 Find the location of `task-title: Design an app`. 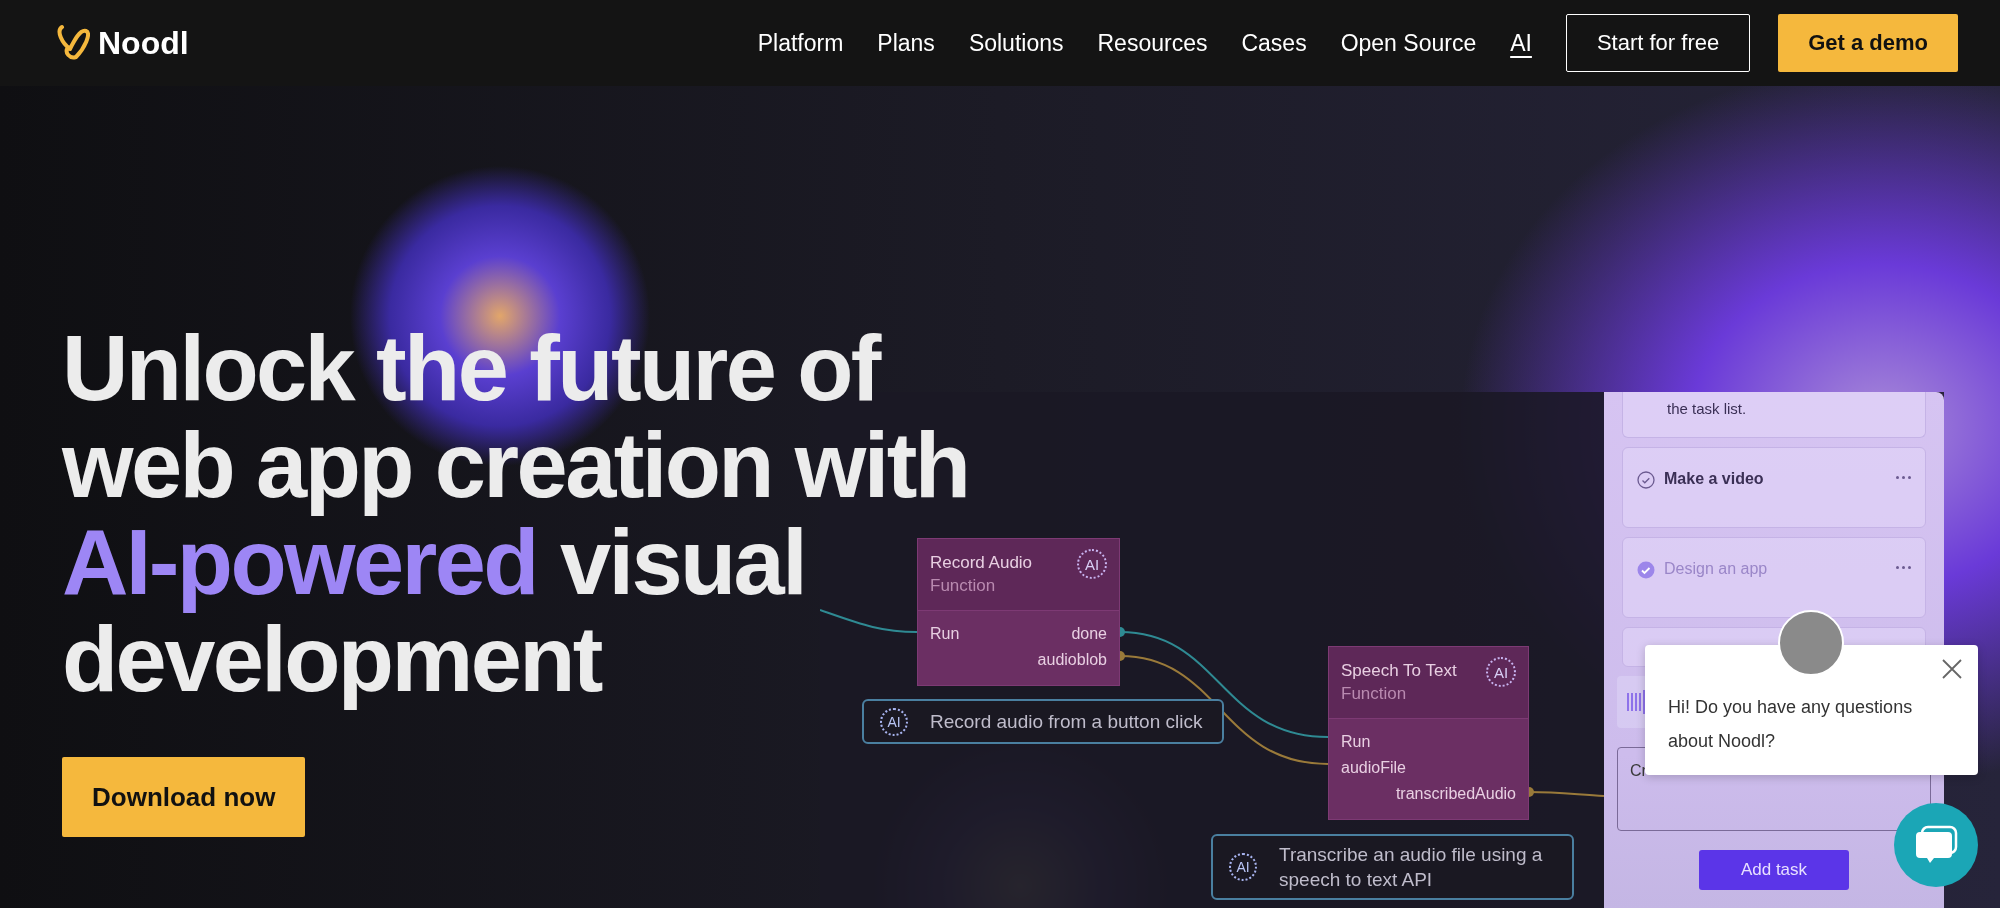

task-title: Design an app is located at coordinates (1716, 569).